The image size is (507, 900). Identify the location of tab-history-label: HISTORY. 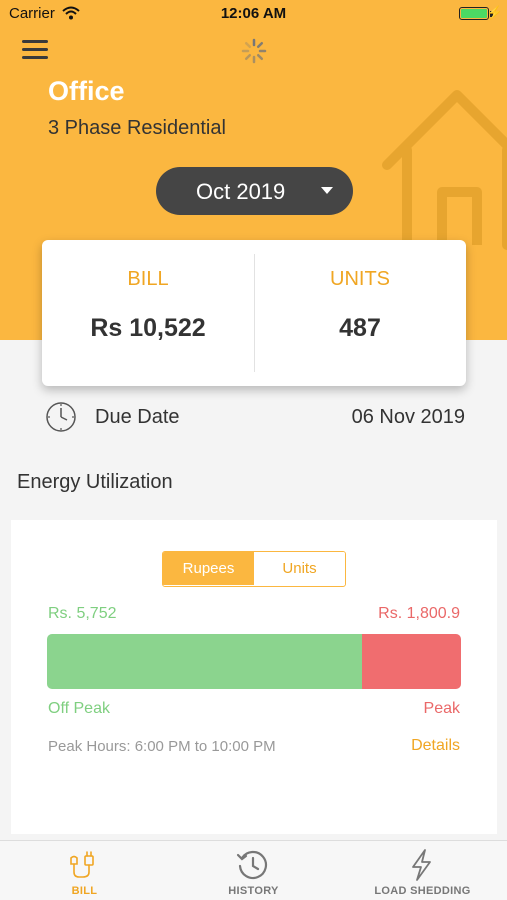
(253, 891).